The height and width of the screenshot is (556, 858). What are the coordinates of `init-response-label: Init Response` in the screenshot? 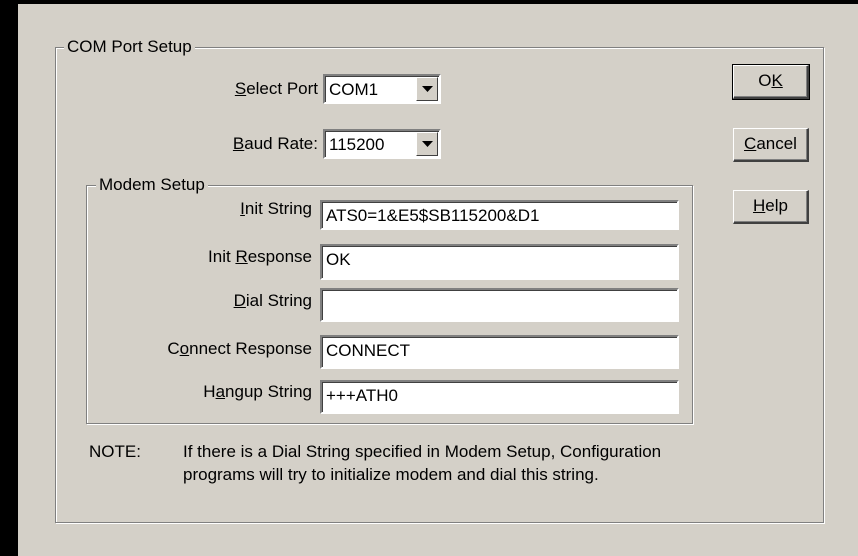 It's located at (260, 256).